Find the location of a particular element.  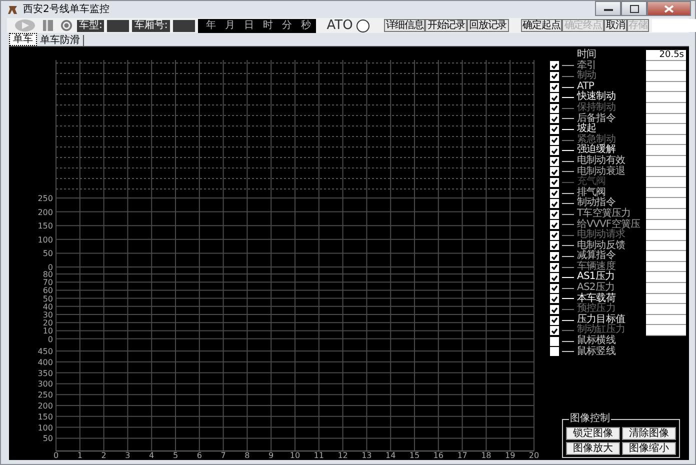

y-tick-label: 400 is located at coordinates (45, 362).